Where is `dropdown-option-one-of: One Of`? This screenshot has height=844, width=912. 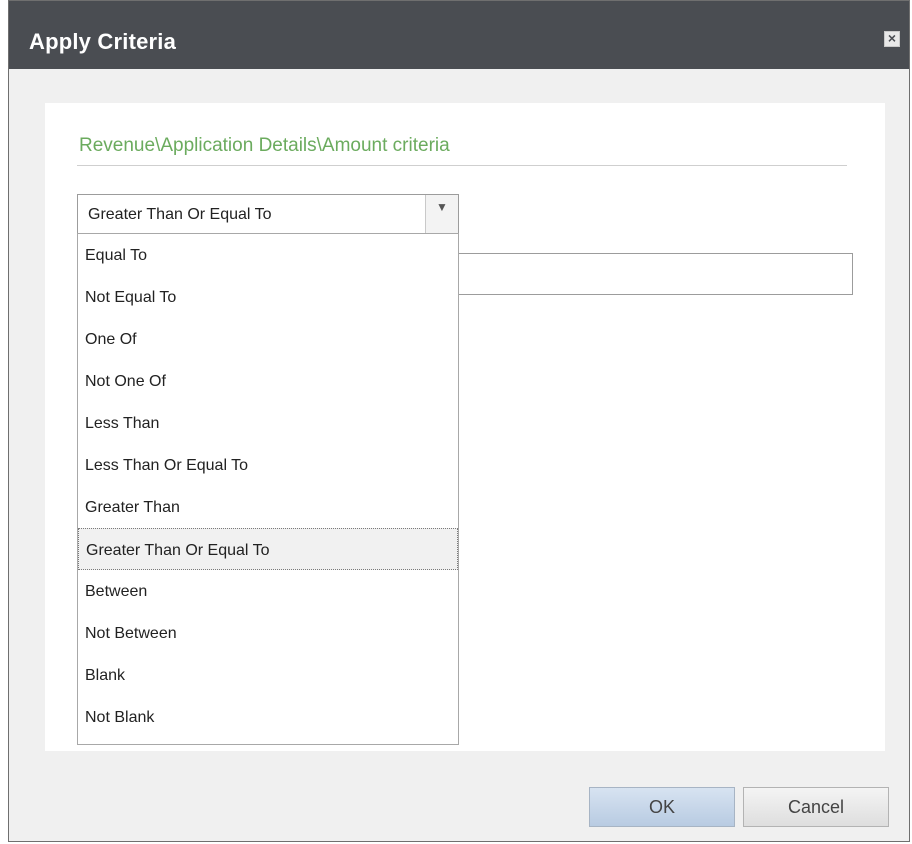
dropdown-option-one-of: One Of is located at coordinates (268, 339).